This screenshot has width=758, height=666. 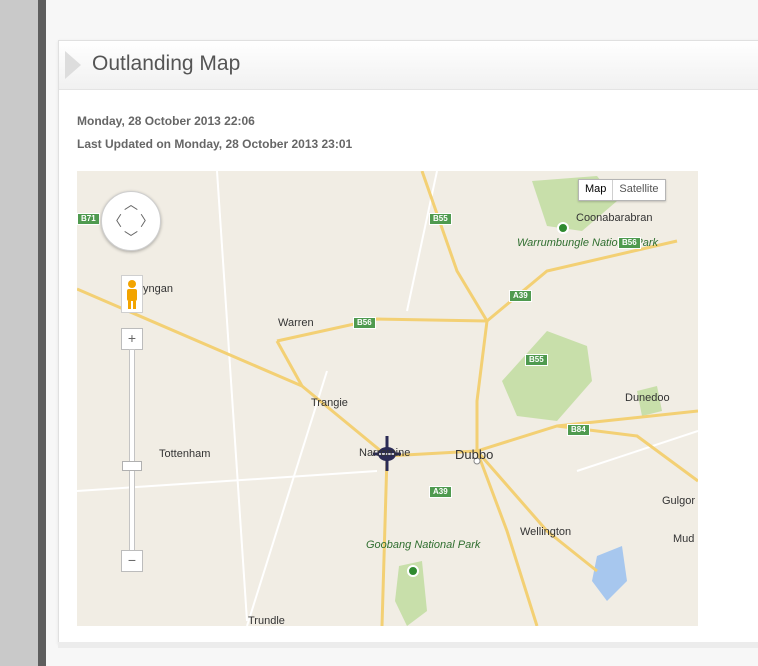 What do you see at coordinates (609, 573) in the screenshot?
I see `water-dam` at bounding box center [609, 573].